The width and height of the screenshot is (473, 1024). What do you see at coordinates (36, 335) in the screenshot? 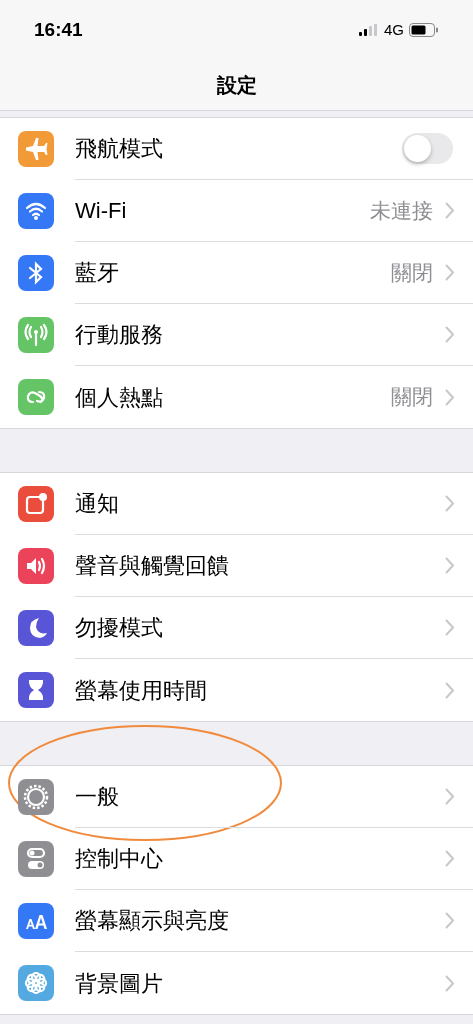
I see `antenna-icon` at bounding box center [36, 335].